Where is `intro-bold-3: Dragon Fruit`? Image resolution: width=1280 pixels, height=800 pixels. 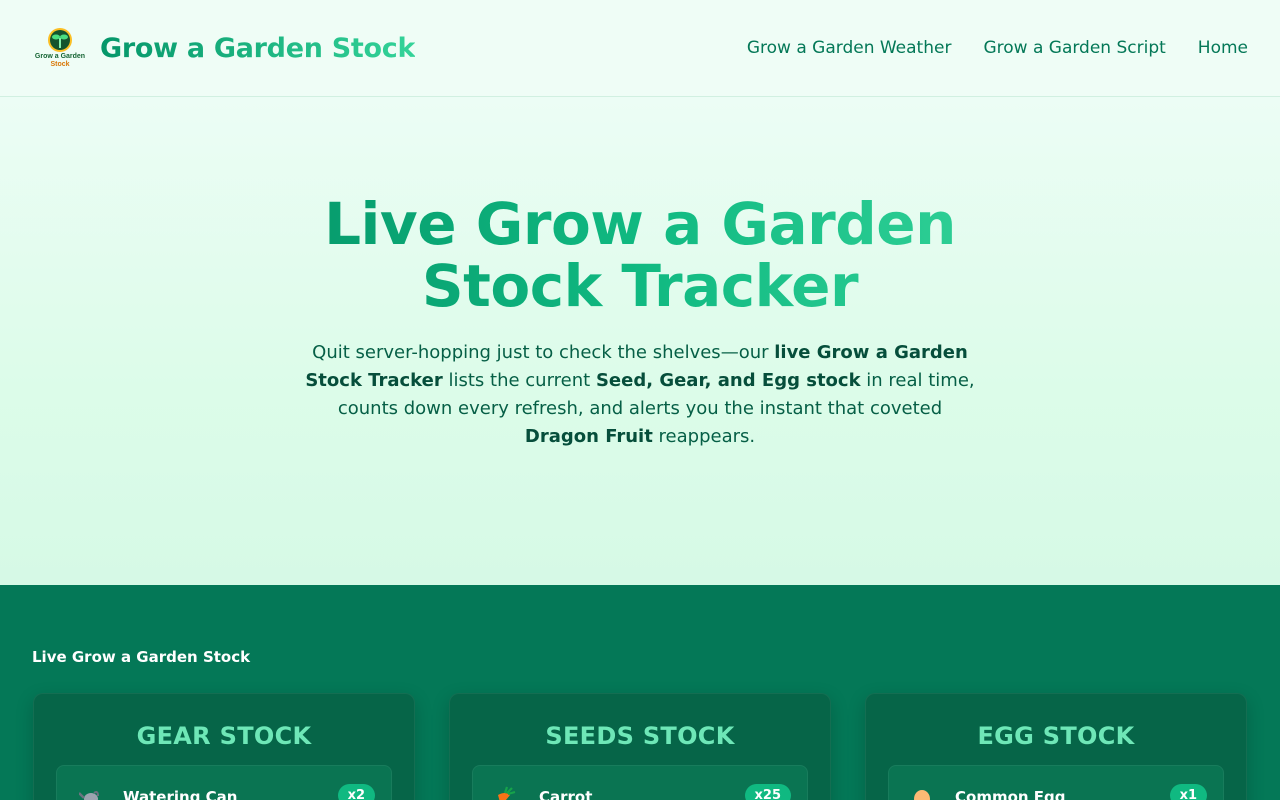 intro-bold-3: Dragon Fruit is located at coordinates (588, 436).